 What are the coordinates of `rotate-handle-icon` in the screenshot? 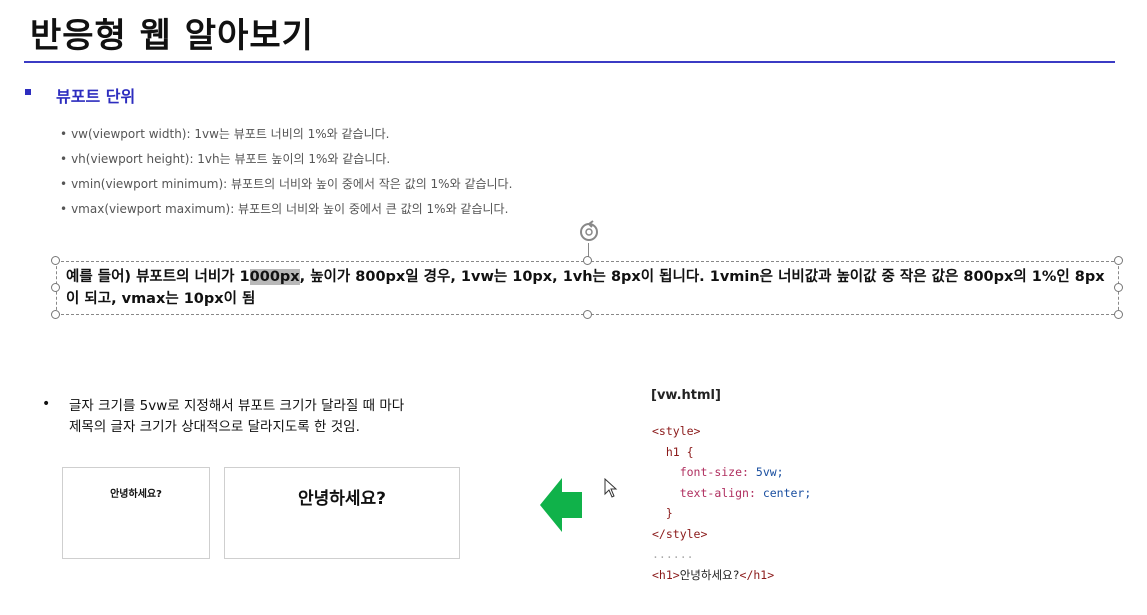 It's located at (589, 232).